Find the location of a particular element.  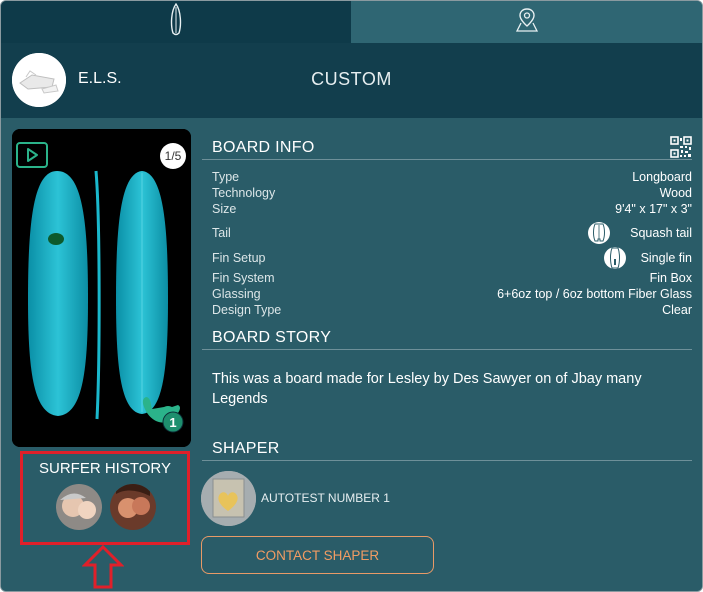

board-info-title: BOARD INFO is located at coordinates (263, 147).